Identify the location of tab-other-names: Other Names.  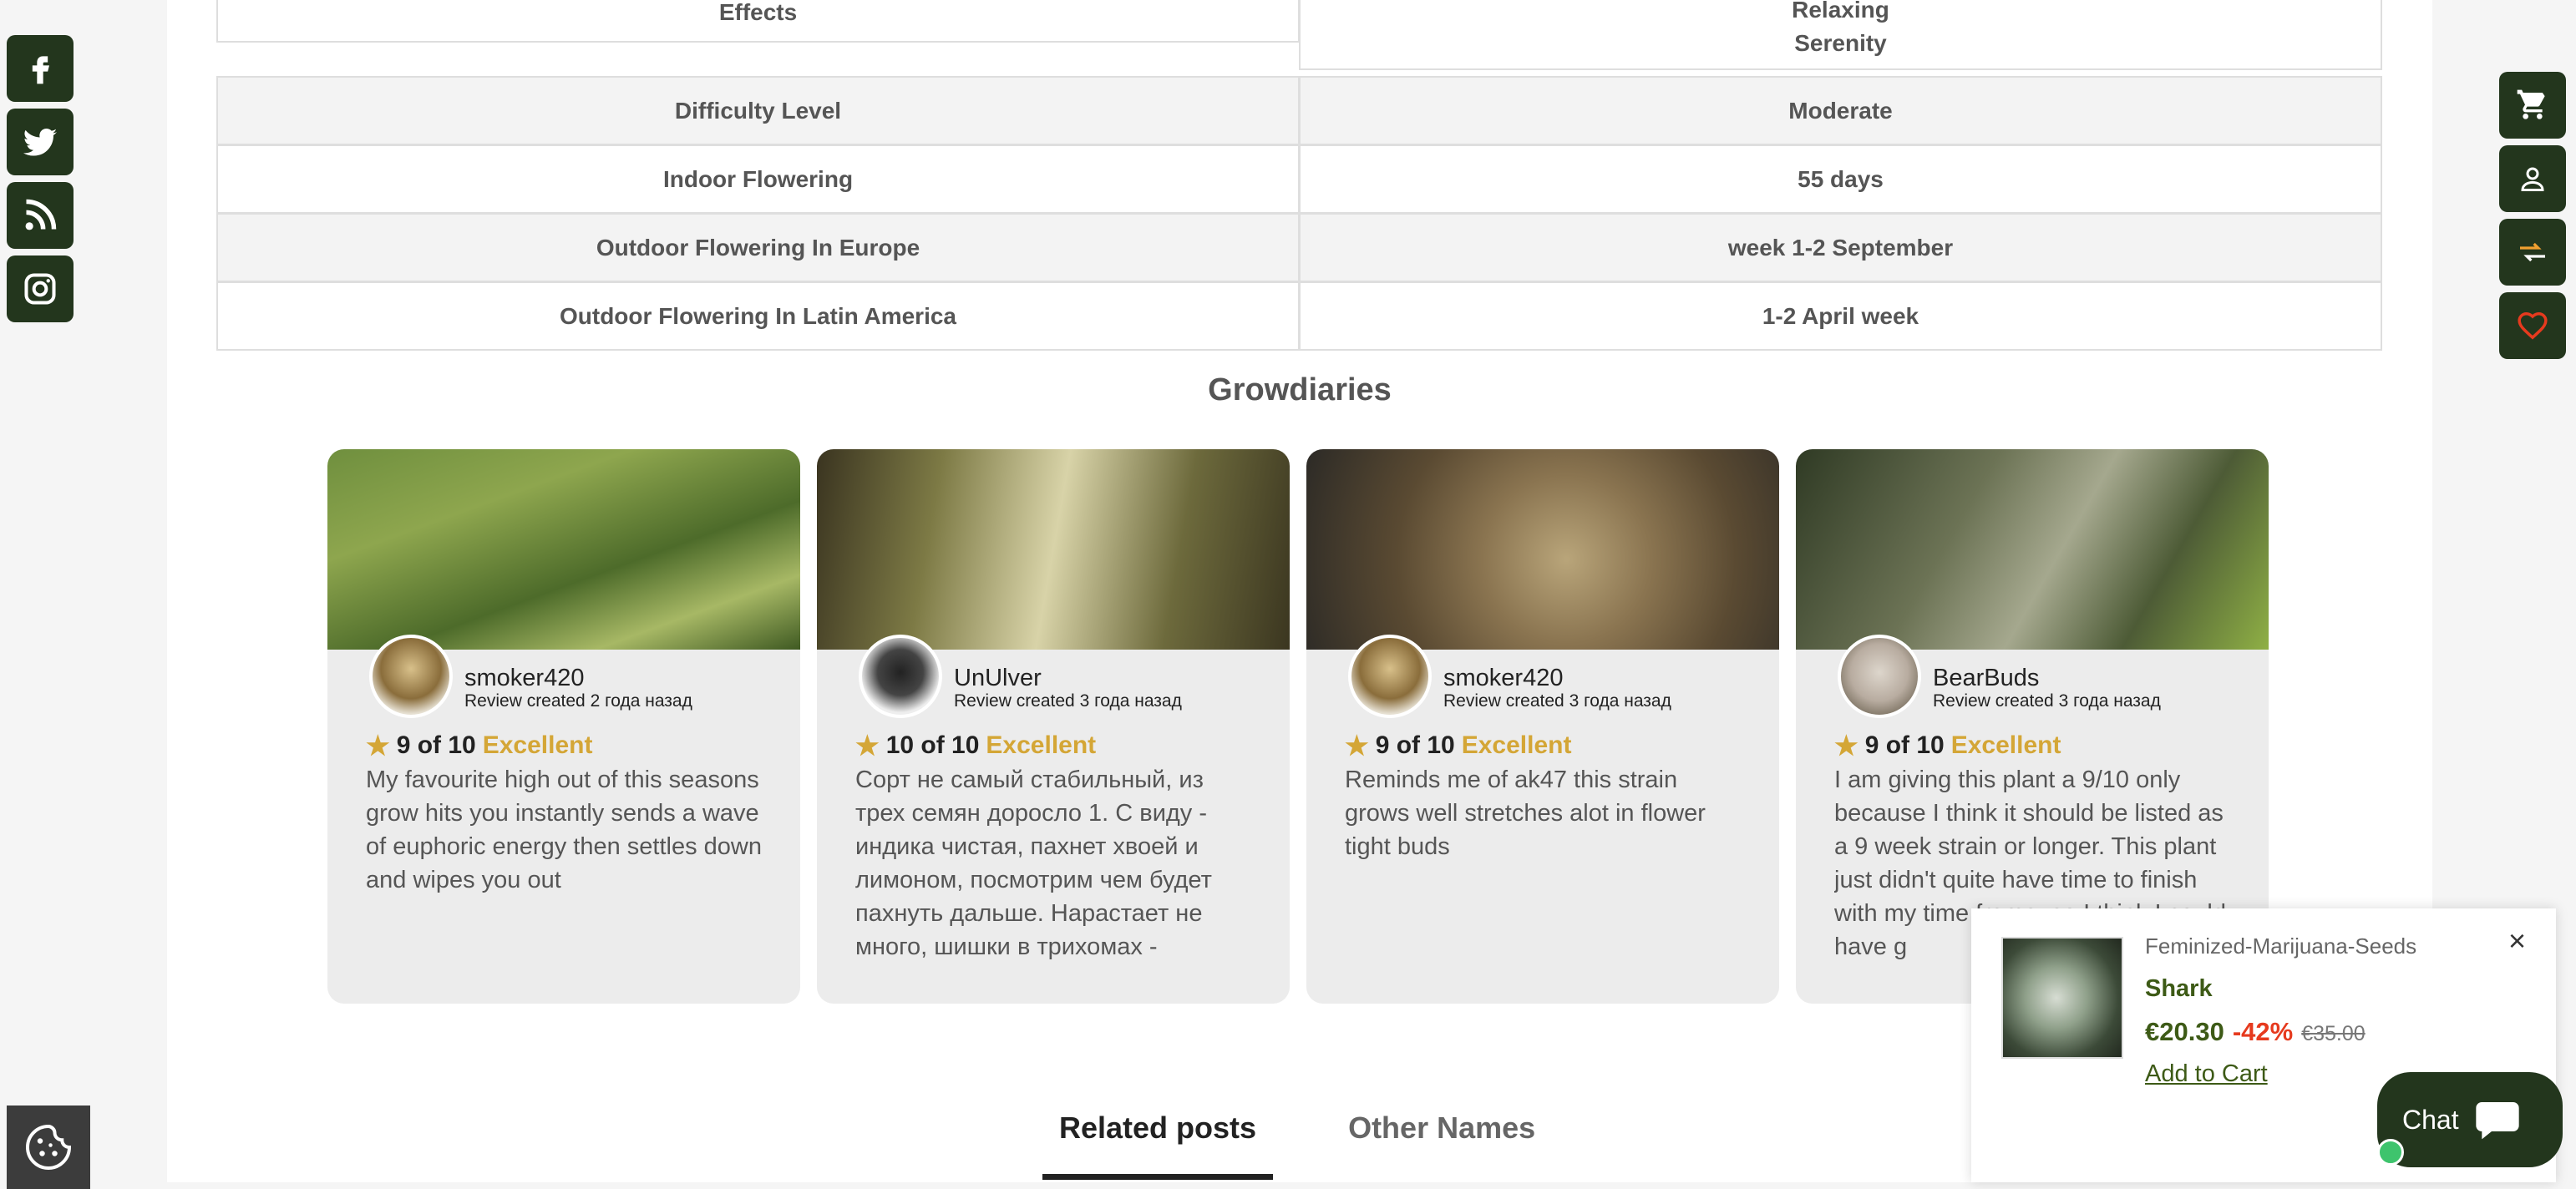
(1441, 1145).